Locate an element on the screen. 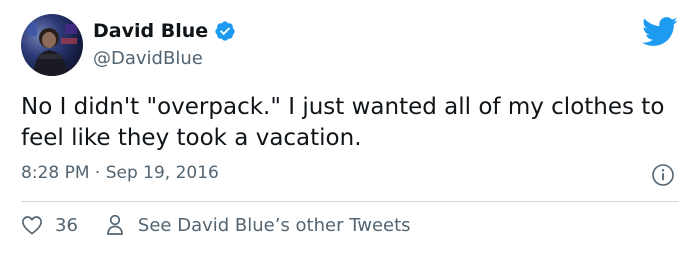  like-count: 36 is located at coordinates (66, 225).